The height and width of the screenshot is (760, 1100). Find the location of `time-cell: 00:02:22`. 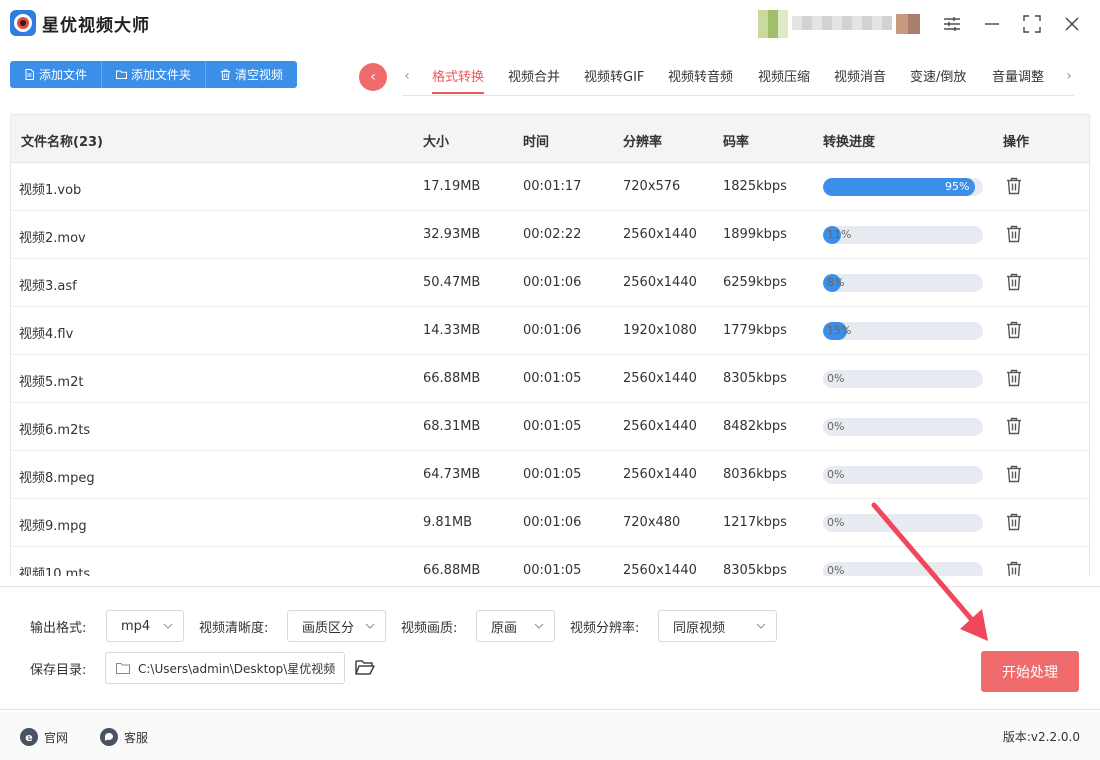

time-cell: 00:02:22 is located at coordinates (552, 234).